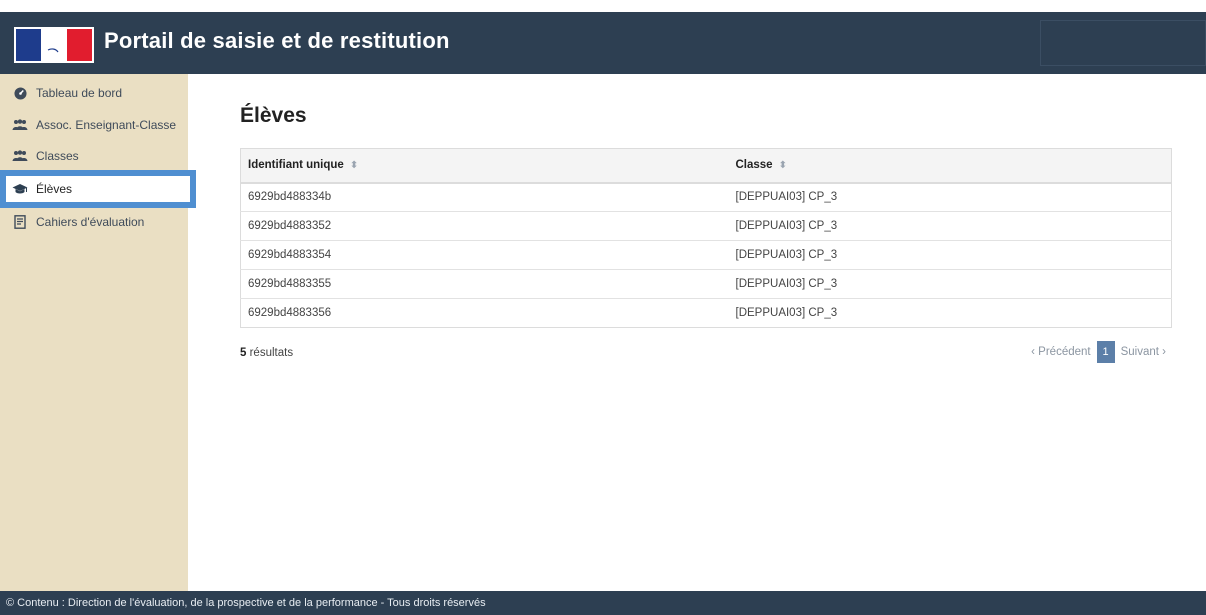  I want to click on sidebar-item-cahiers-evaluation: Cahiers d'évaluation, so click(94, 222).